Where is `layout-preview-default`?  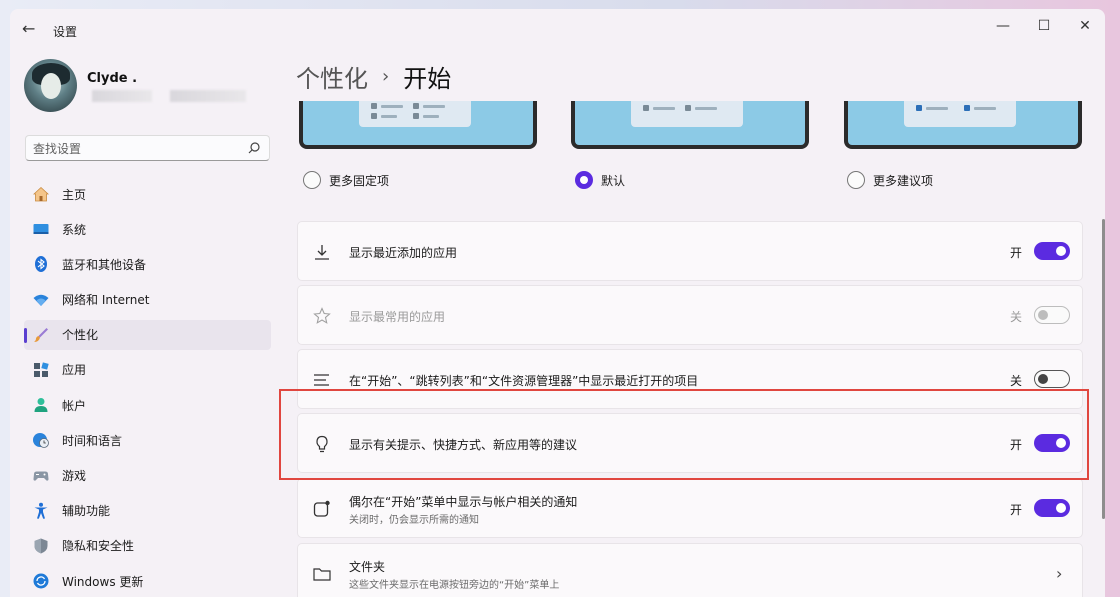
layout-preview-default is located at coordinates (690, 125).